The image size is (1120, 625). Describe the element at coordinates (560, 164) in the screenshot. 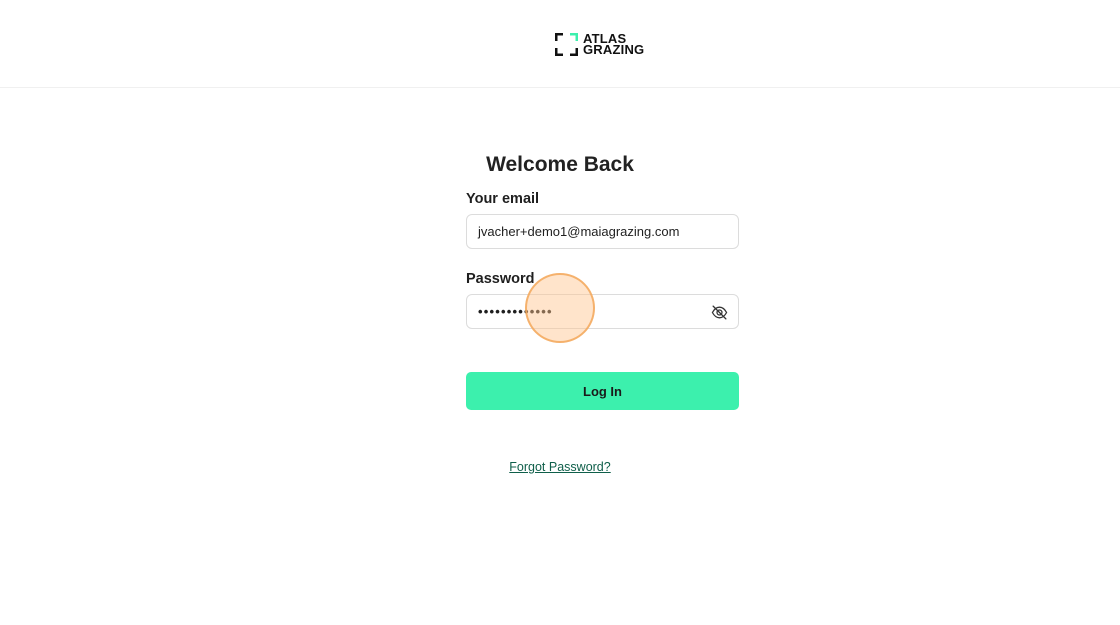

I see `page-title: Welcome Back` at that location.